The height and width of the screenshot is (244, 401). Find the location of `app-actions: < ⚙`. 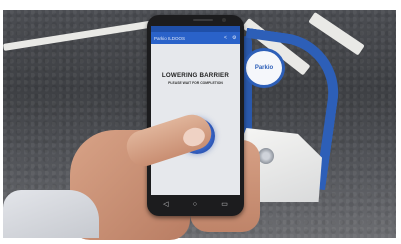

app-actions: < ⚙ is located at coordinates (230, 38).